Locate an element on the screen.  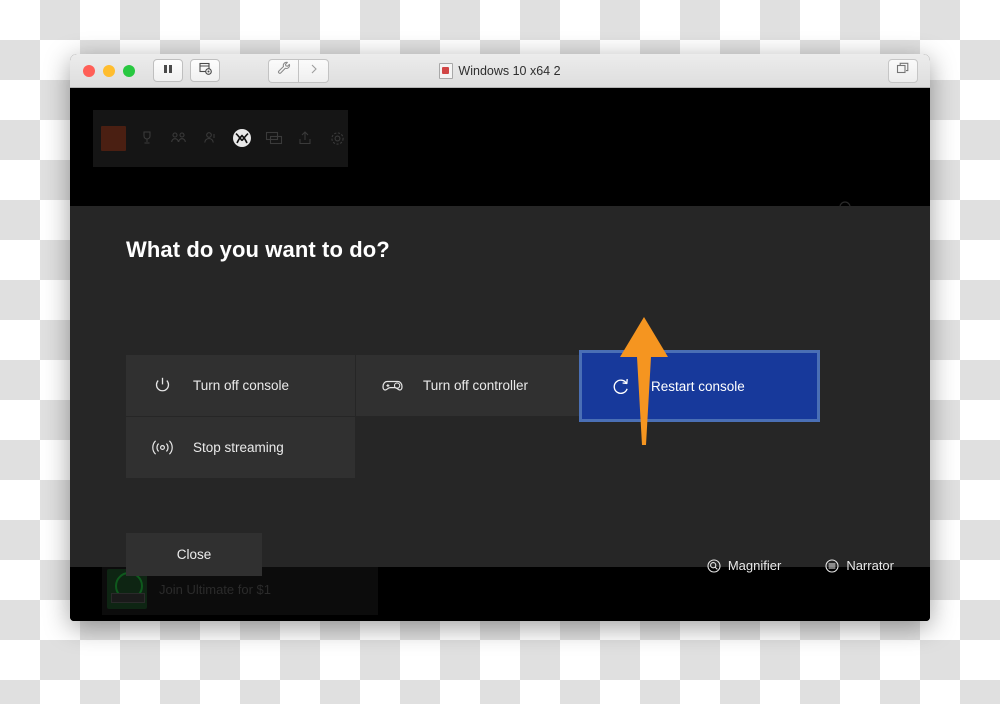
settings-gear-icon is located at coordinates (337, 138).